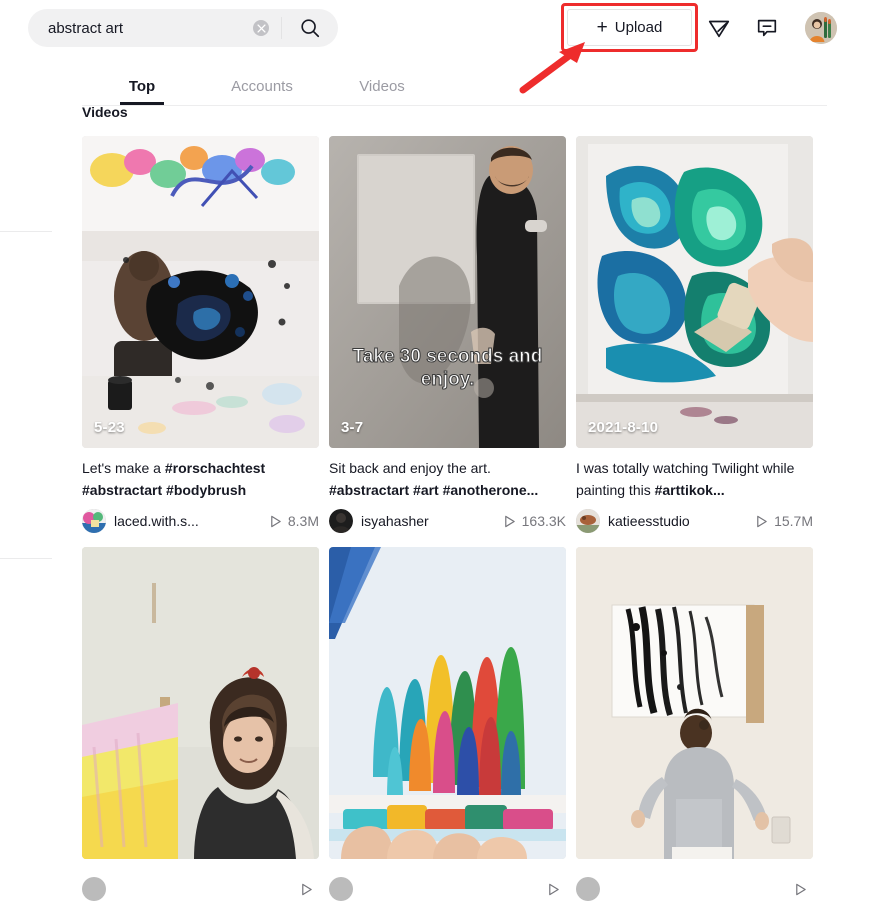  What do you see at coordinates (767, 28) in the screenshot?
I see `message-bubble-icon` at bounding box center [767, 28].